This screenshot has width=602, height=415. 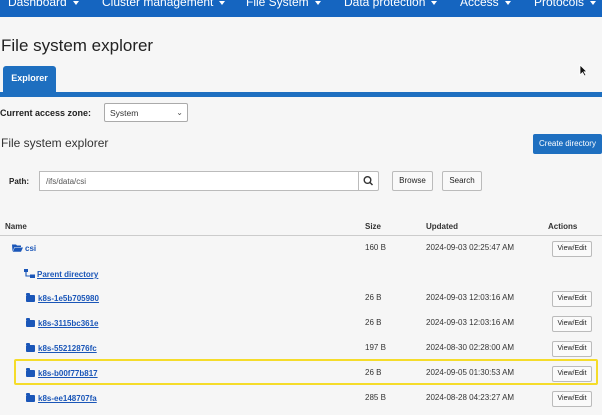 I want to click on nav-cluster-management: Cluster management, so click(x=164, y=4).